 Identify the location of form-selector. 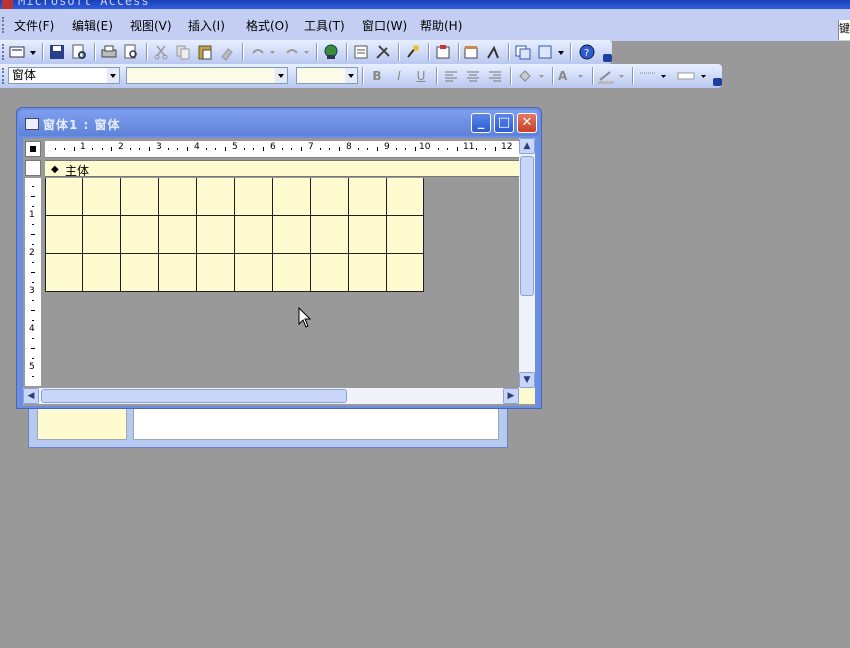
(33, 149).